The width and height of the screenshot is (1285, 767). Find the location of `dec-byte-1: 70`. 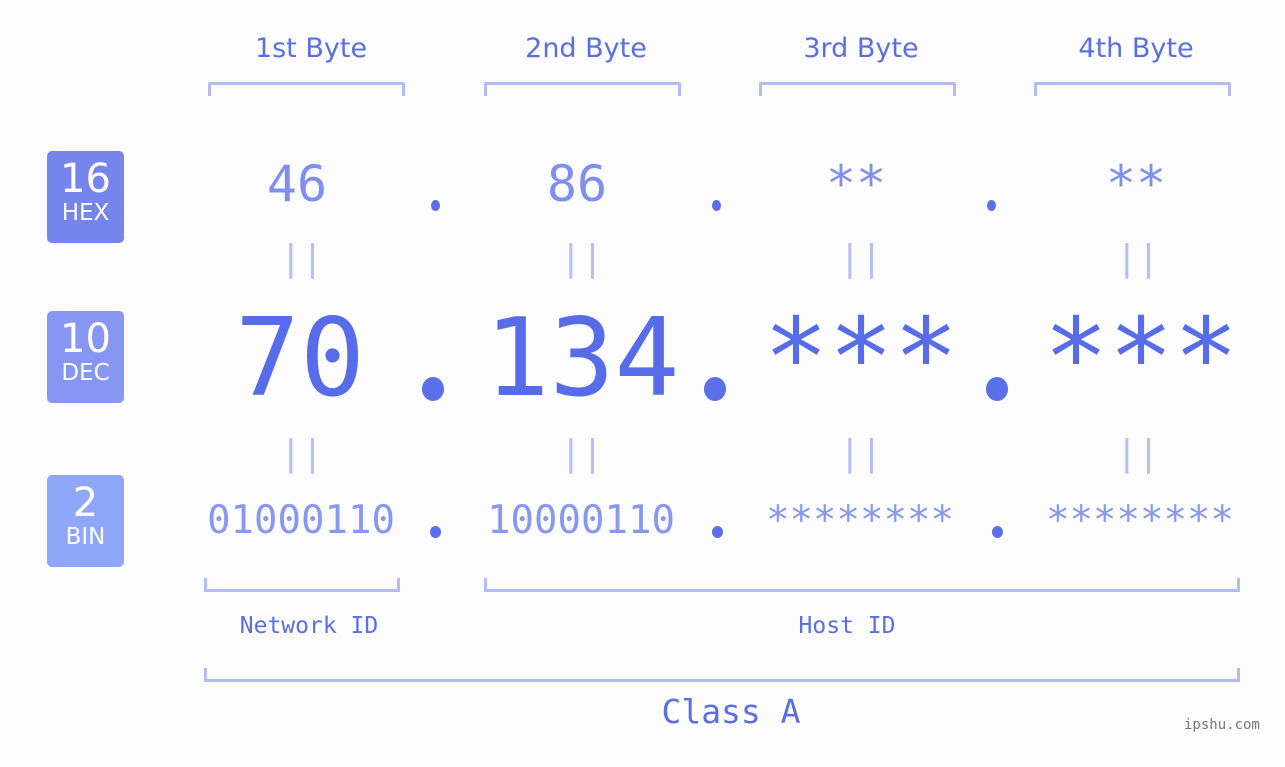

dec-byte-1: 70 is located at coordinates (300, 358).